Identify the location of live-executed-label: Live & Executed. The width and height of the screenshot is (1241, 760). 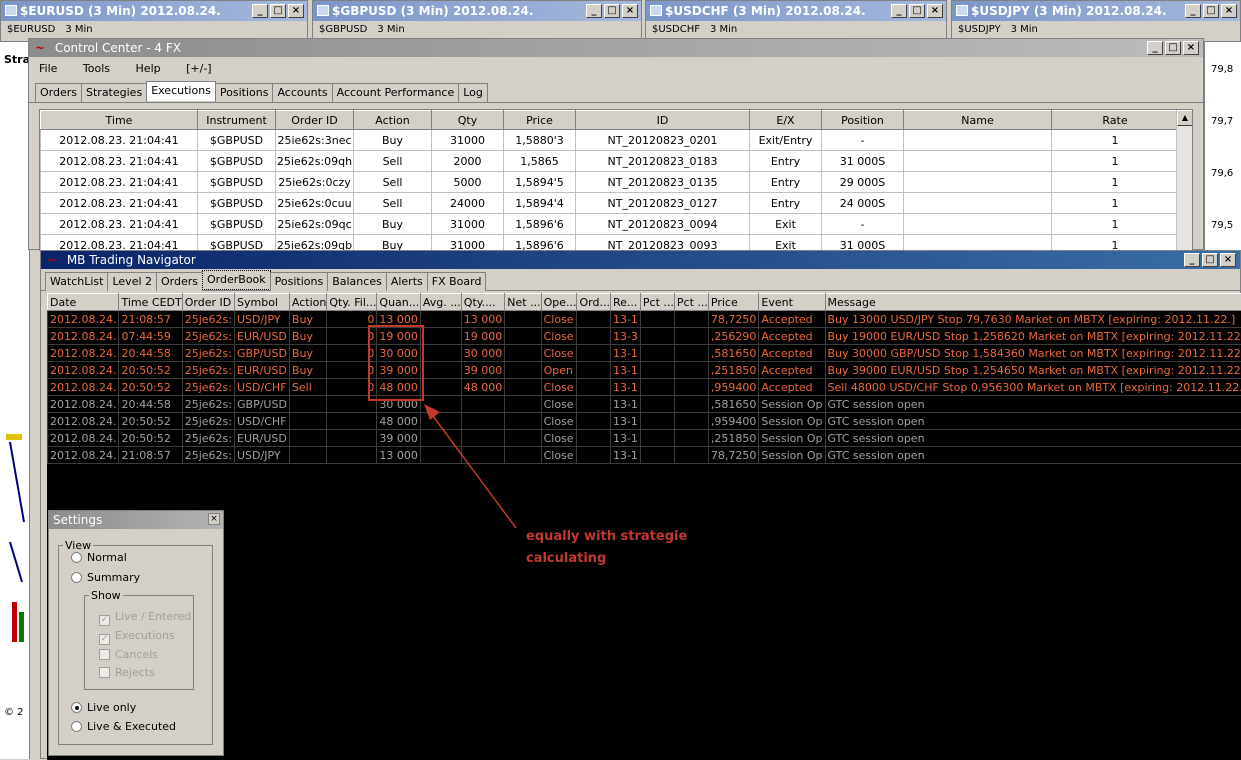
(131, 726).